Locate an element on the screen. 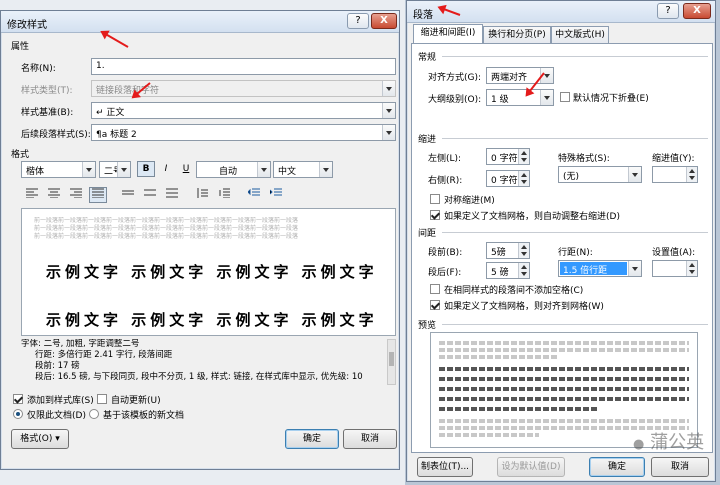  name-label: 名称(N): is located at coordinates (38, 69).